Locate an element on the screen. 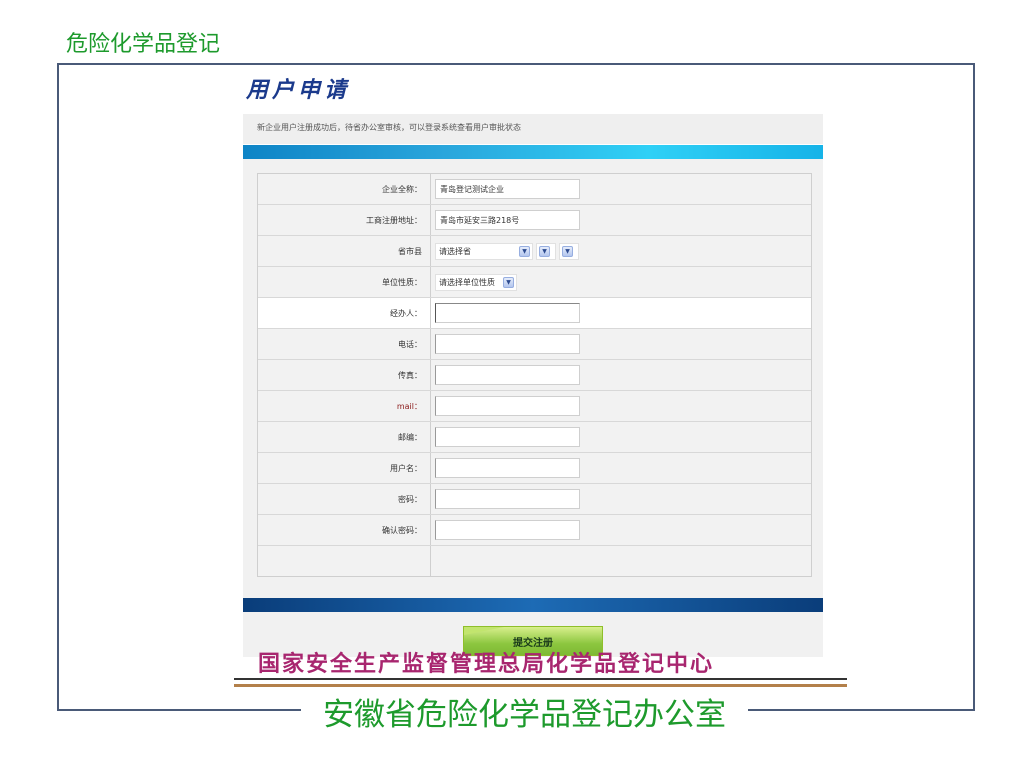 This screenshot has width=1024, height=768. row-mail: mail： is located at coordinates (534, 406).